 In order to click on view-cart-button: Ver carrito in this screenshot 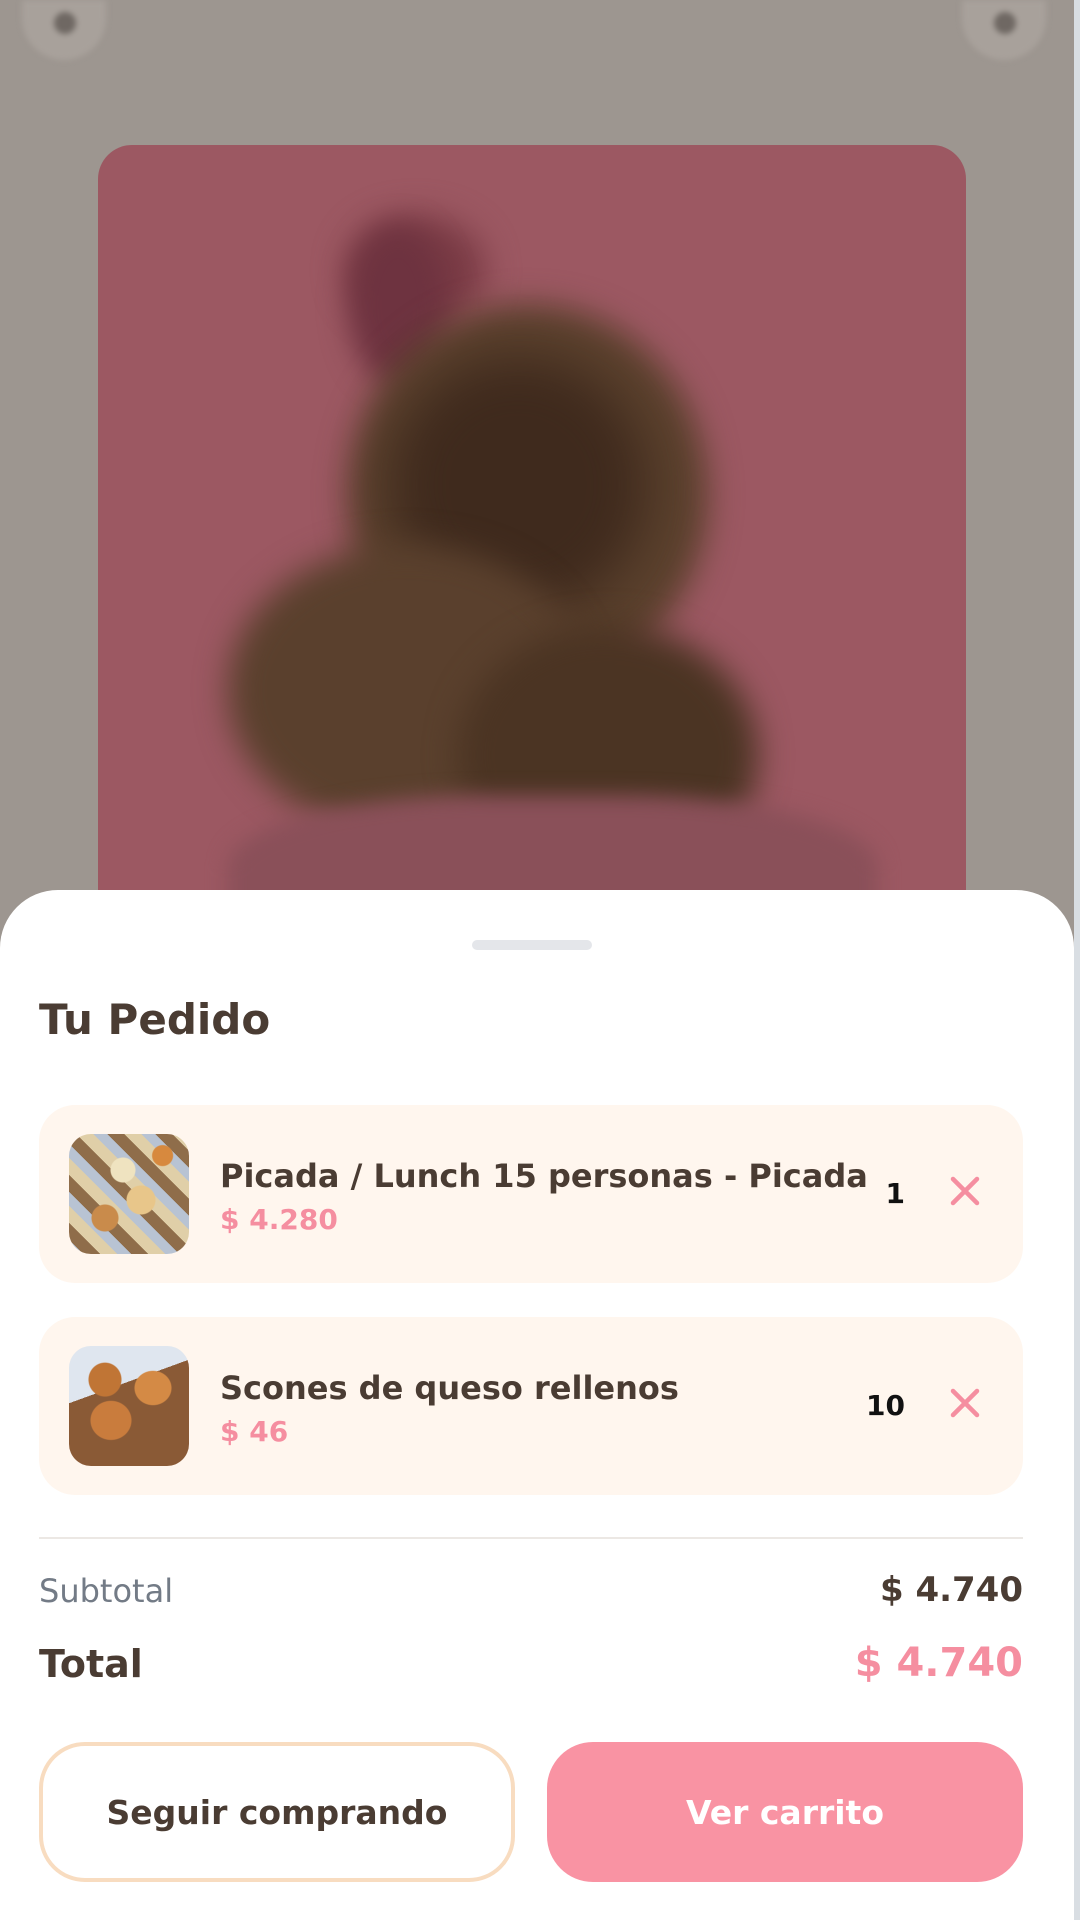, I will do `click(785, 1812)`.